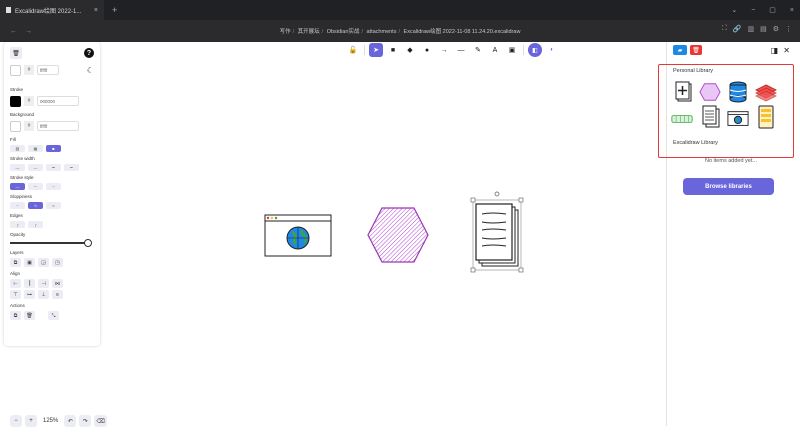 This screenshot has height=432, width=800. What do you see at coordinates (50, 421) in the screenshot?
I see `zoom-level: 125%` at bounding box center [50, 421].